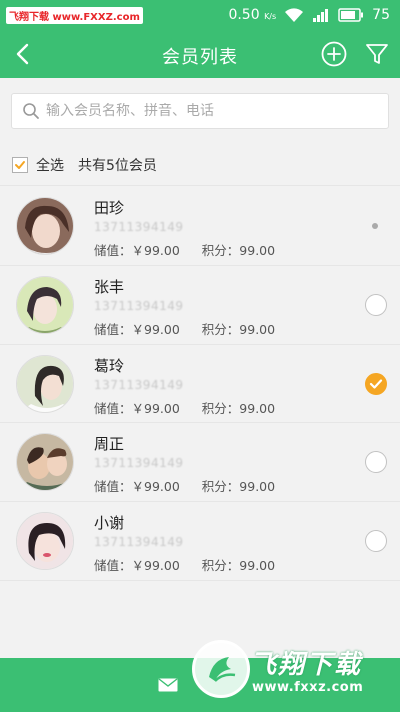  I want to click on watermark-top: 飞翔下载 www.FXXZ.com, so click(74, 15).